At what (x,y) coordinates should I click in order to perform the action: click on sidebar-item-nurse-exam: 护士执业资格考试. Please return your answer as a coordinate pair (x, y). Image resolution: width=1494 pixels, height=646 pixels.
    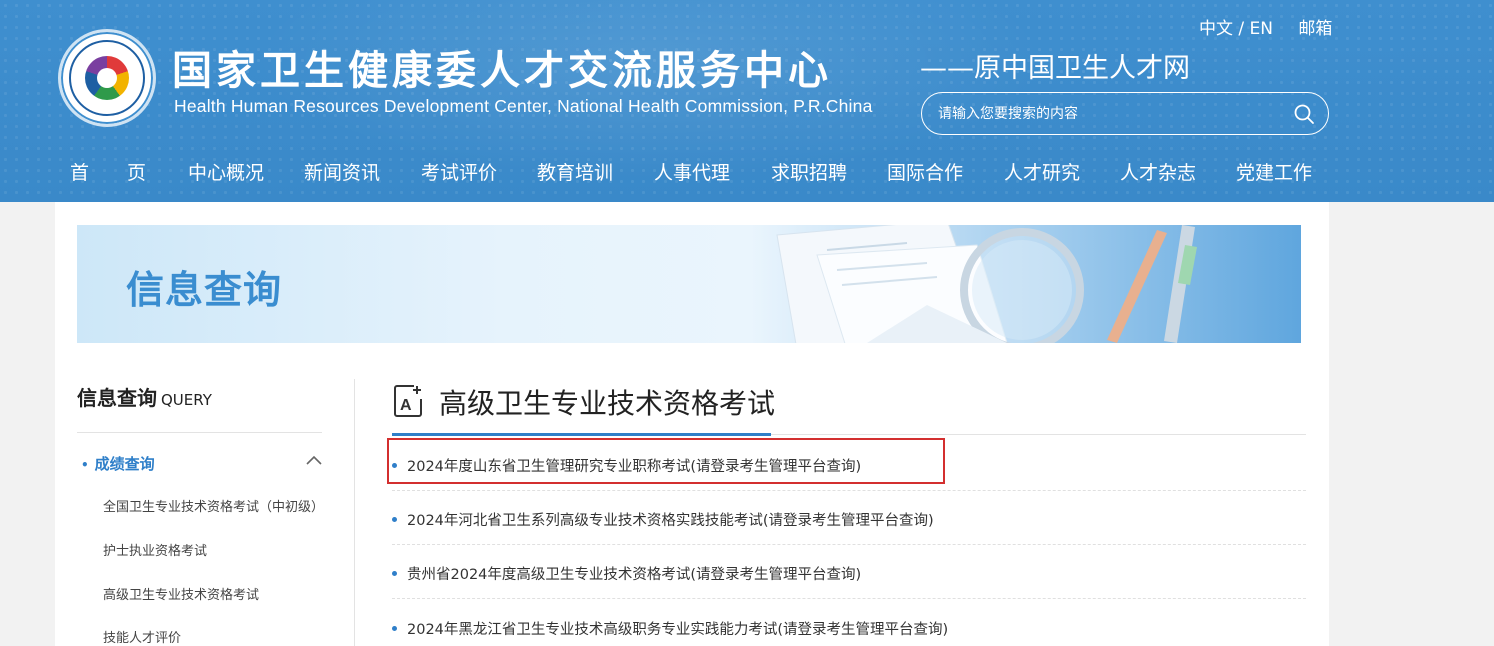
    Looking at the image, I should click on (155, 549).